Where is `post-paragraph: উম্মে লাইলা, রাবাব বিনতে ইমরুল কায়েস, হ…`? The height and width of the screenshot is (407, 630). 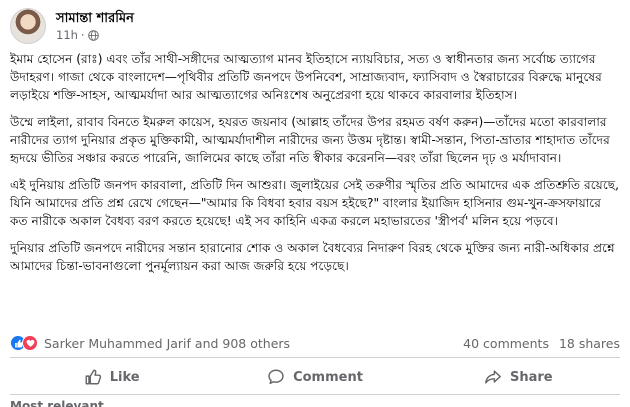
post-paragraph: উম্মে লাইলা, রাবাব বিনতে ইমরুল কায়েস, হ… is located at coordinates (310, 140).